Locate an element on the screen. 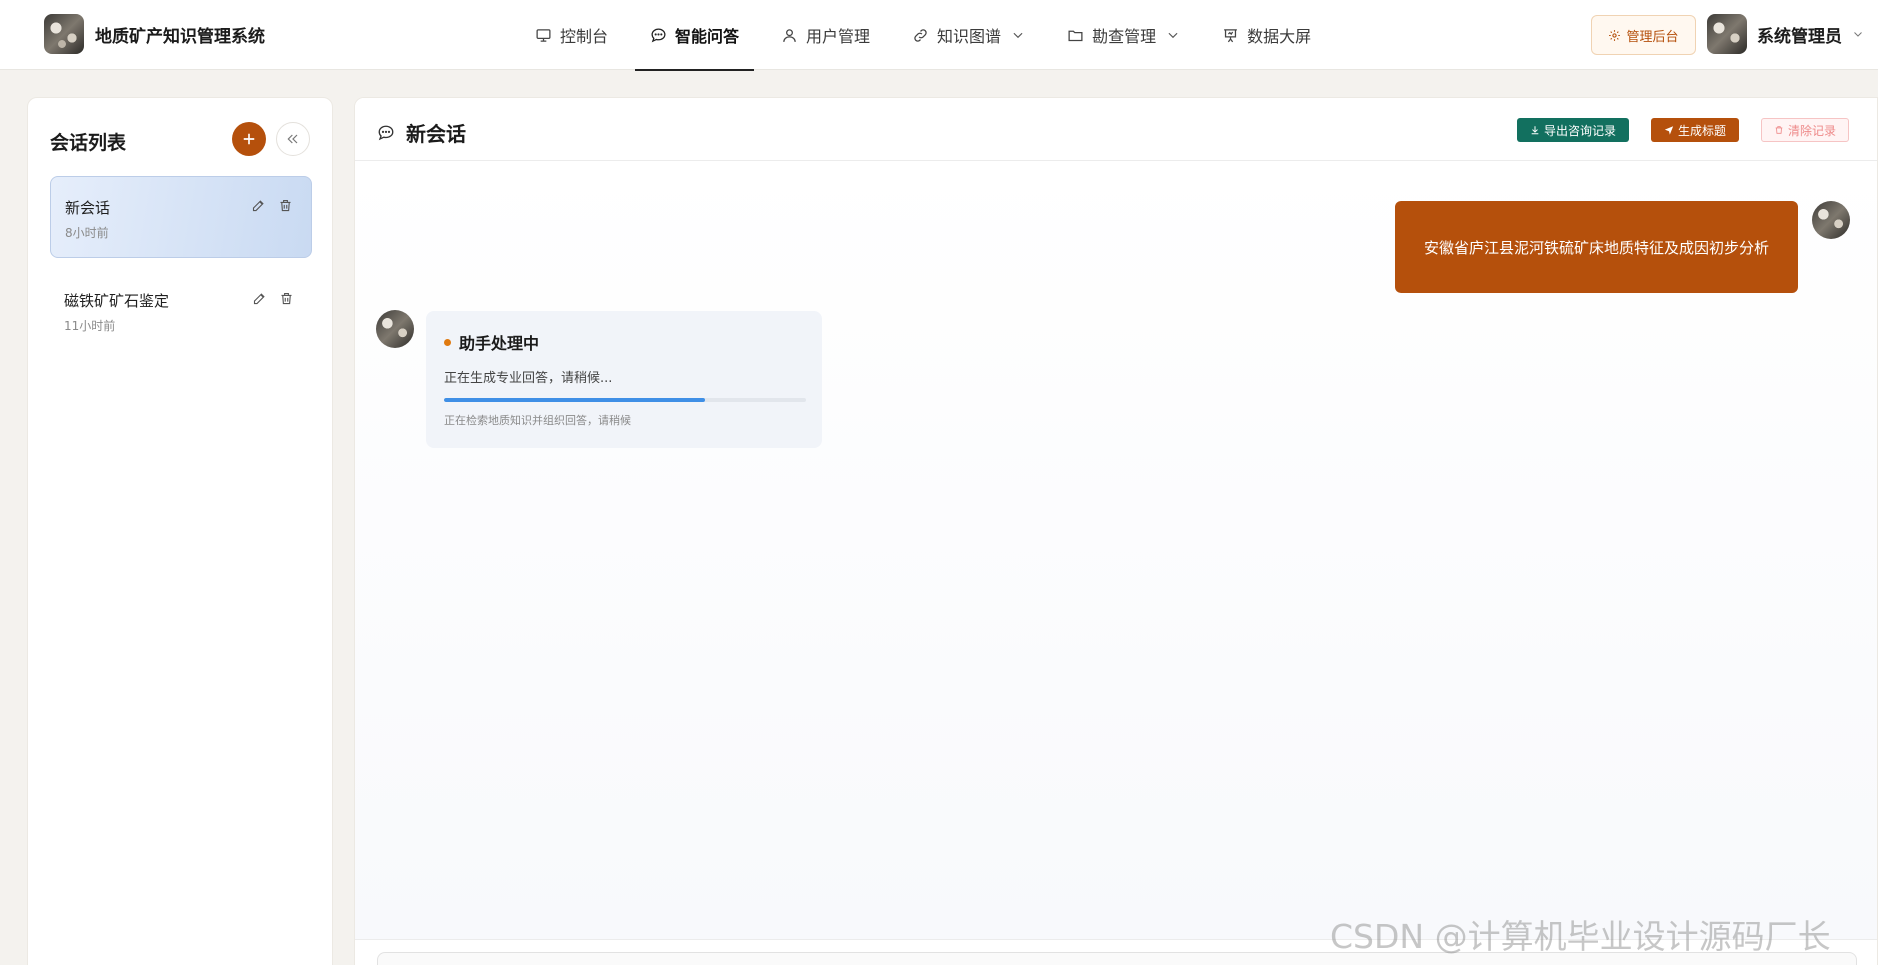  assistant-status: 助手处理中 is located at coordinates (491, 342).